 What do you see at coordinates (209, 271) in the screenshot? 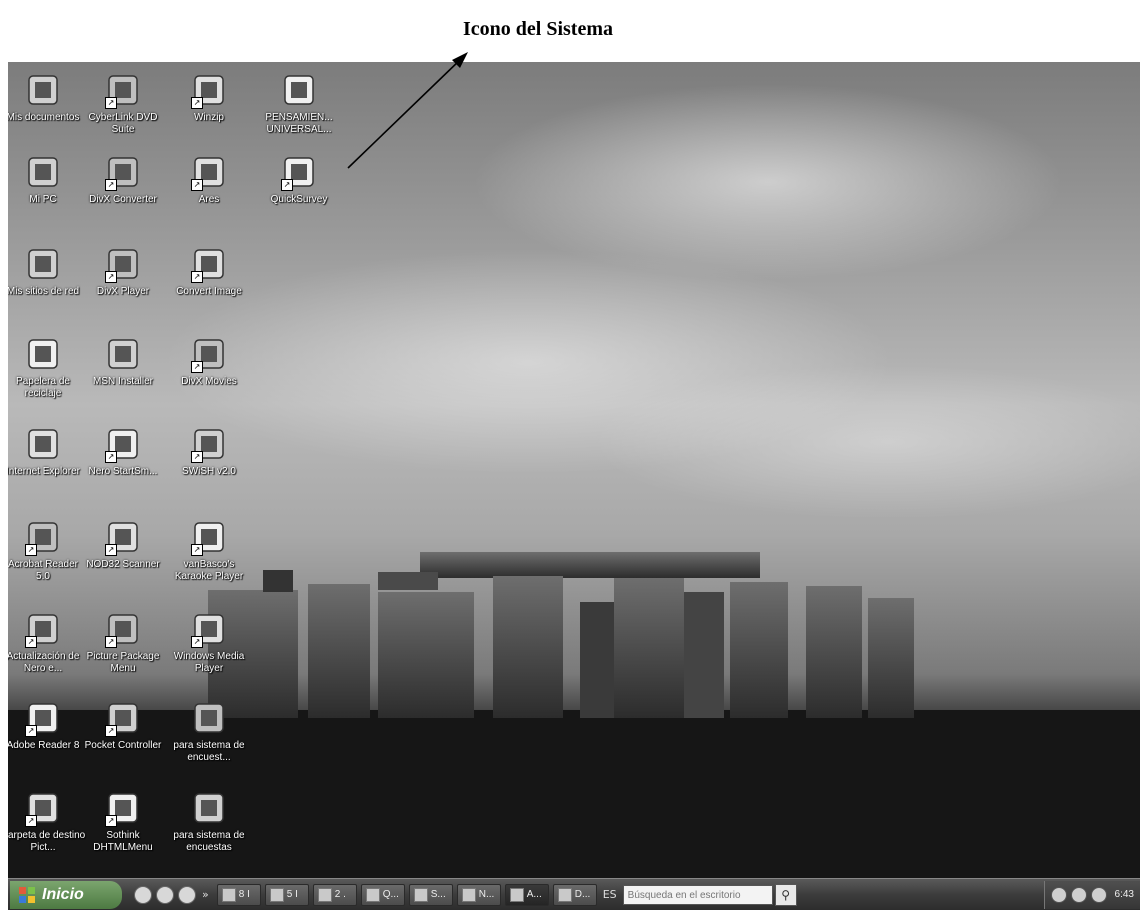
I see `desktop-icon: ↗ Convert Image` at bounding box center [209, 271].